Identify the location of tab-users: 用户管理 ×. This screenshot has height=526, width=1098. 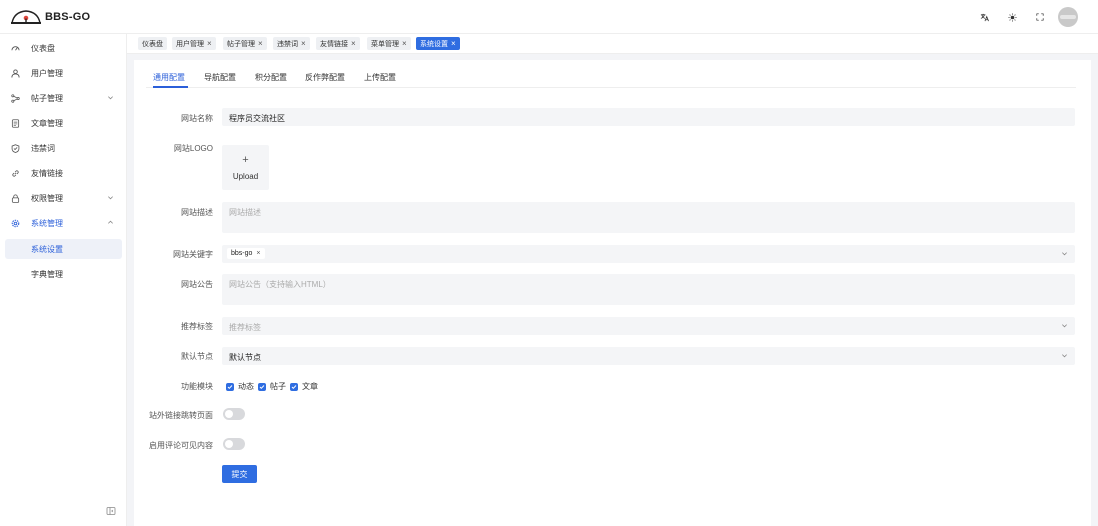
(194, 43).